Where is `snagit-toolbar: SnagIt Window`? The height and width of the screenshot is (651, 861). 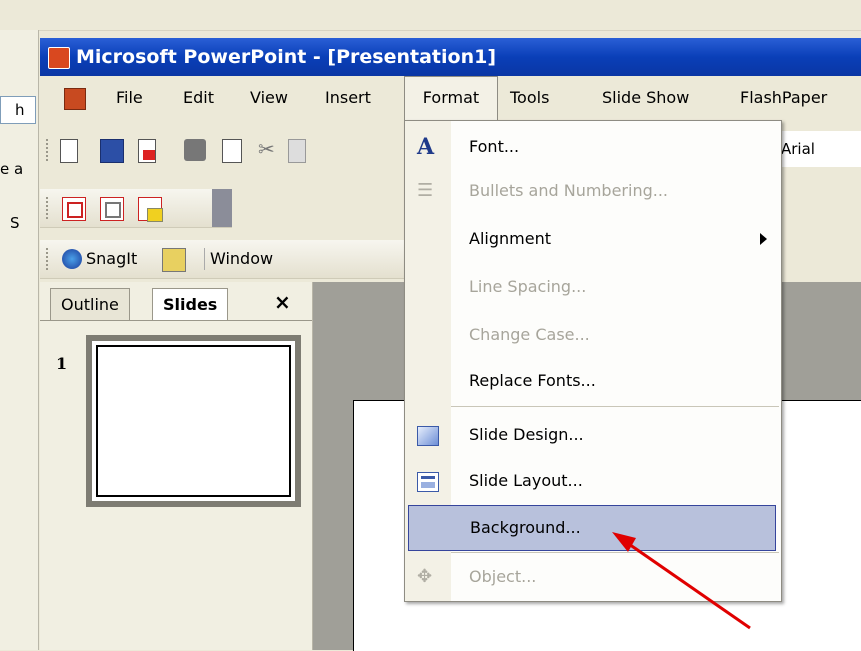 snagit-toolbar: SnagIt Window is located at coordinates (222, 259).